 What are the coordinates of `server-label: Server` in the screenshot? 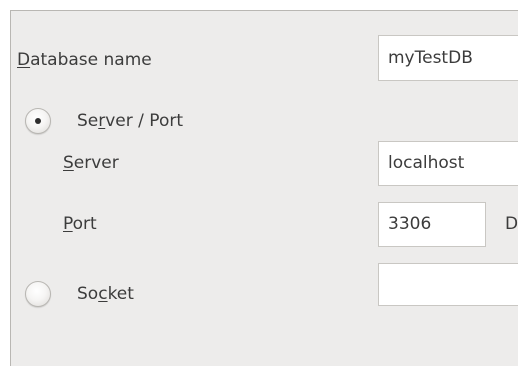 It's located at (91, 163).